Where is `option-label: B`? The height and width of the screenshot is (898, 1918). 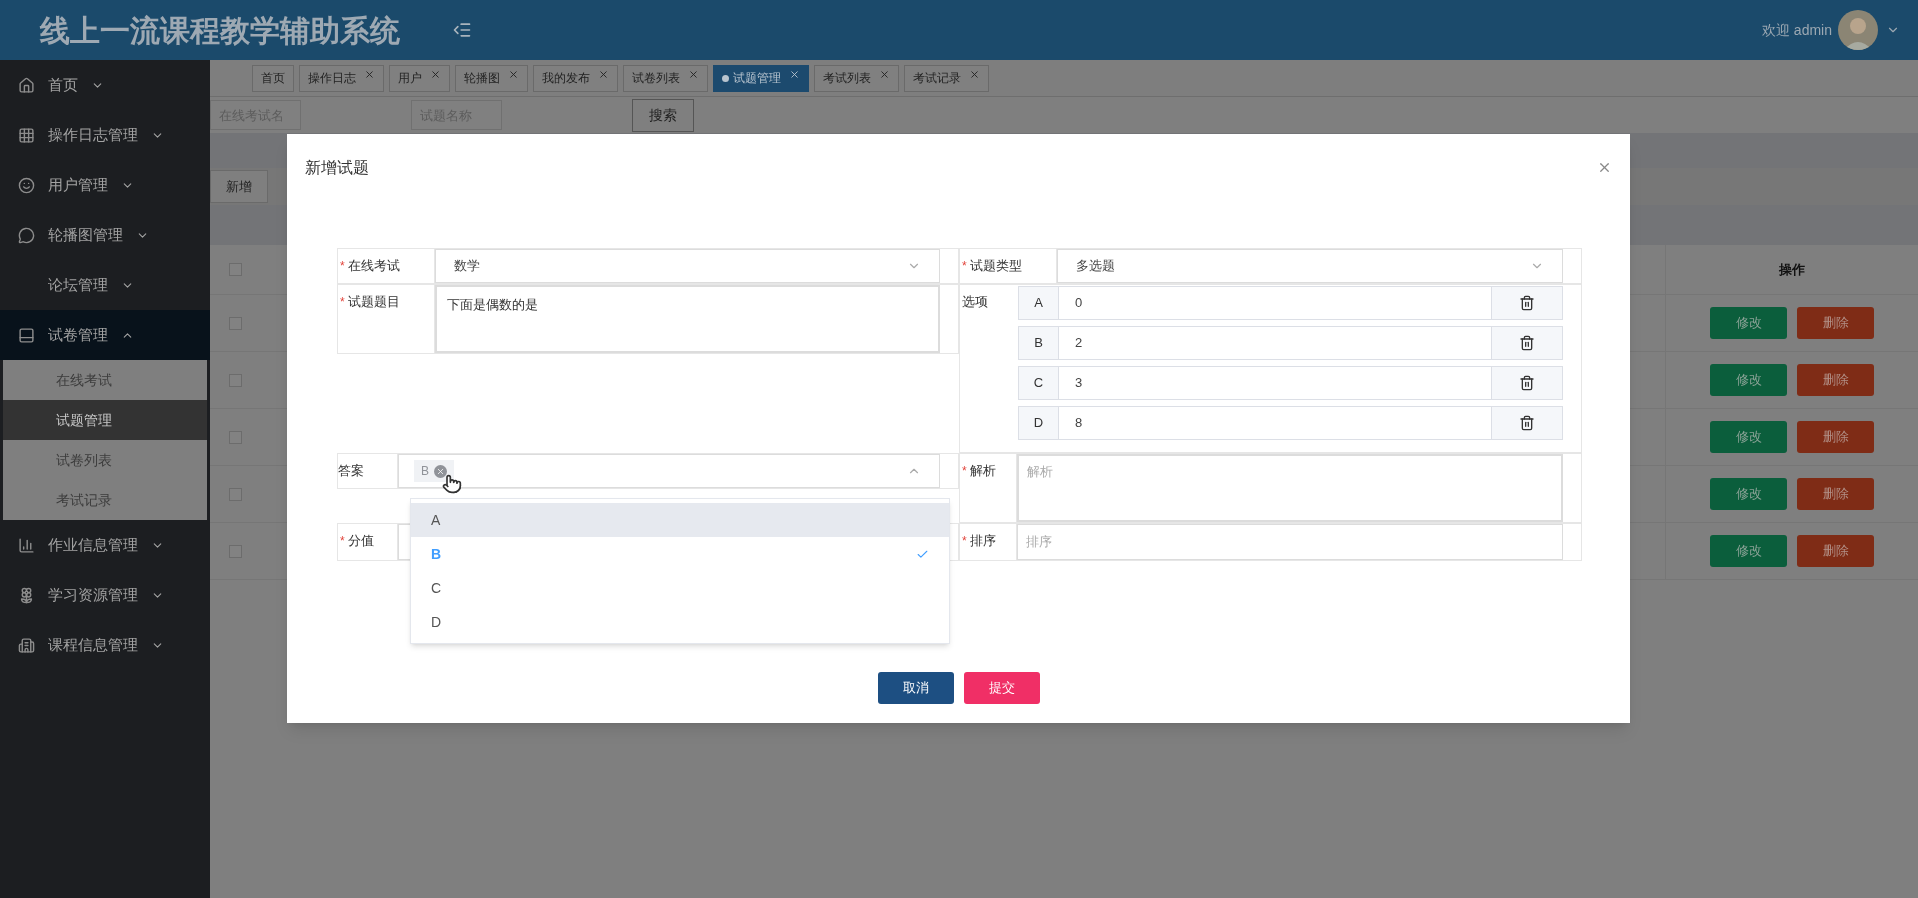
option-label: B is located at coordinates (436, 554).